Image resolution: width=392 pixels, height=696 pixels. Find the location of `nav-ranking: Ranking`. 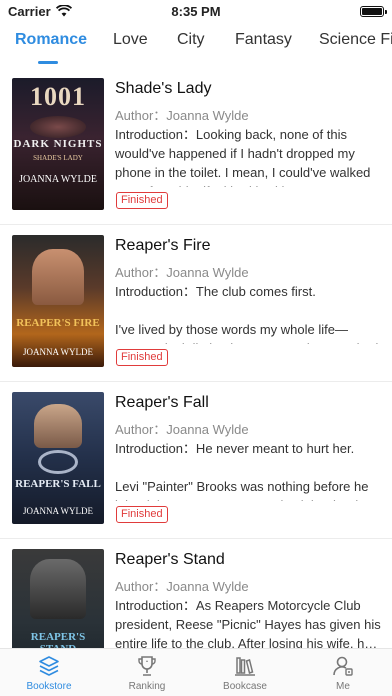

nav-ranking: Ranking is located at coordinates (147, 672).